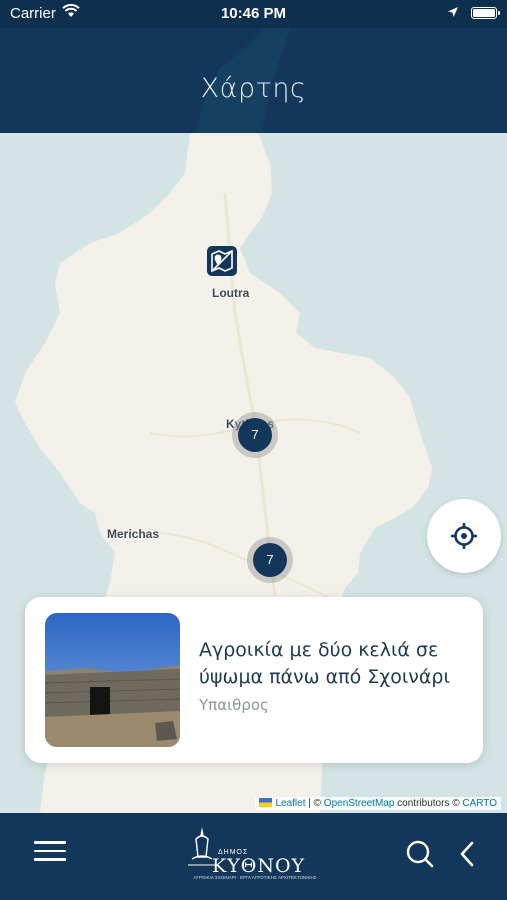 This screenshot has width=507, height=900. I want to click on header: Χάρτης, so click(253, 80).